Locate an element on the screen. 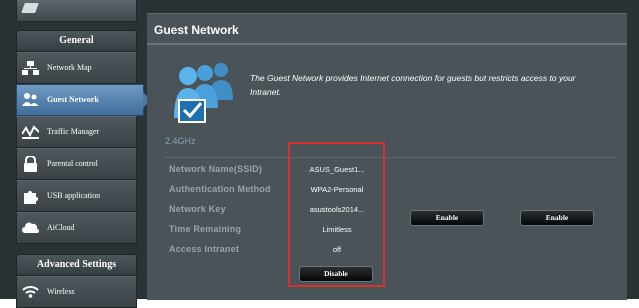 The image size is (639, 308). network-key-label: Network Key is located at coordinates (197, 209).